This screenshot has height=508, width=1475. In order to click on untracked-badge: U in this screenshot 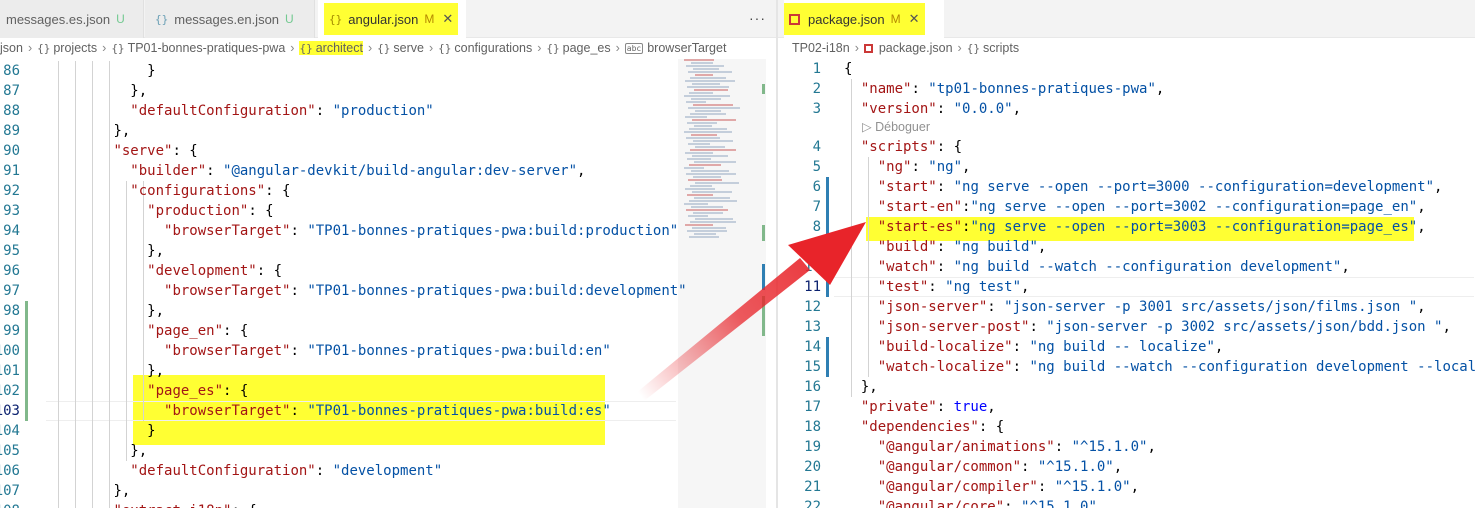, I will do `click(289, 19)`.